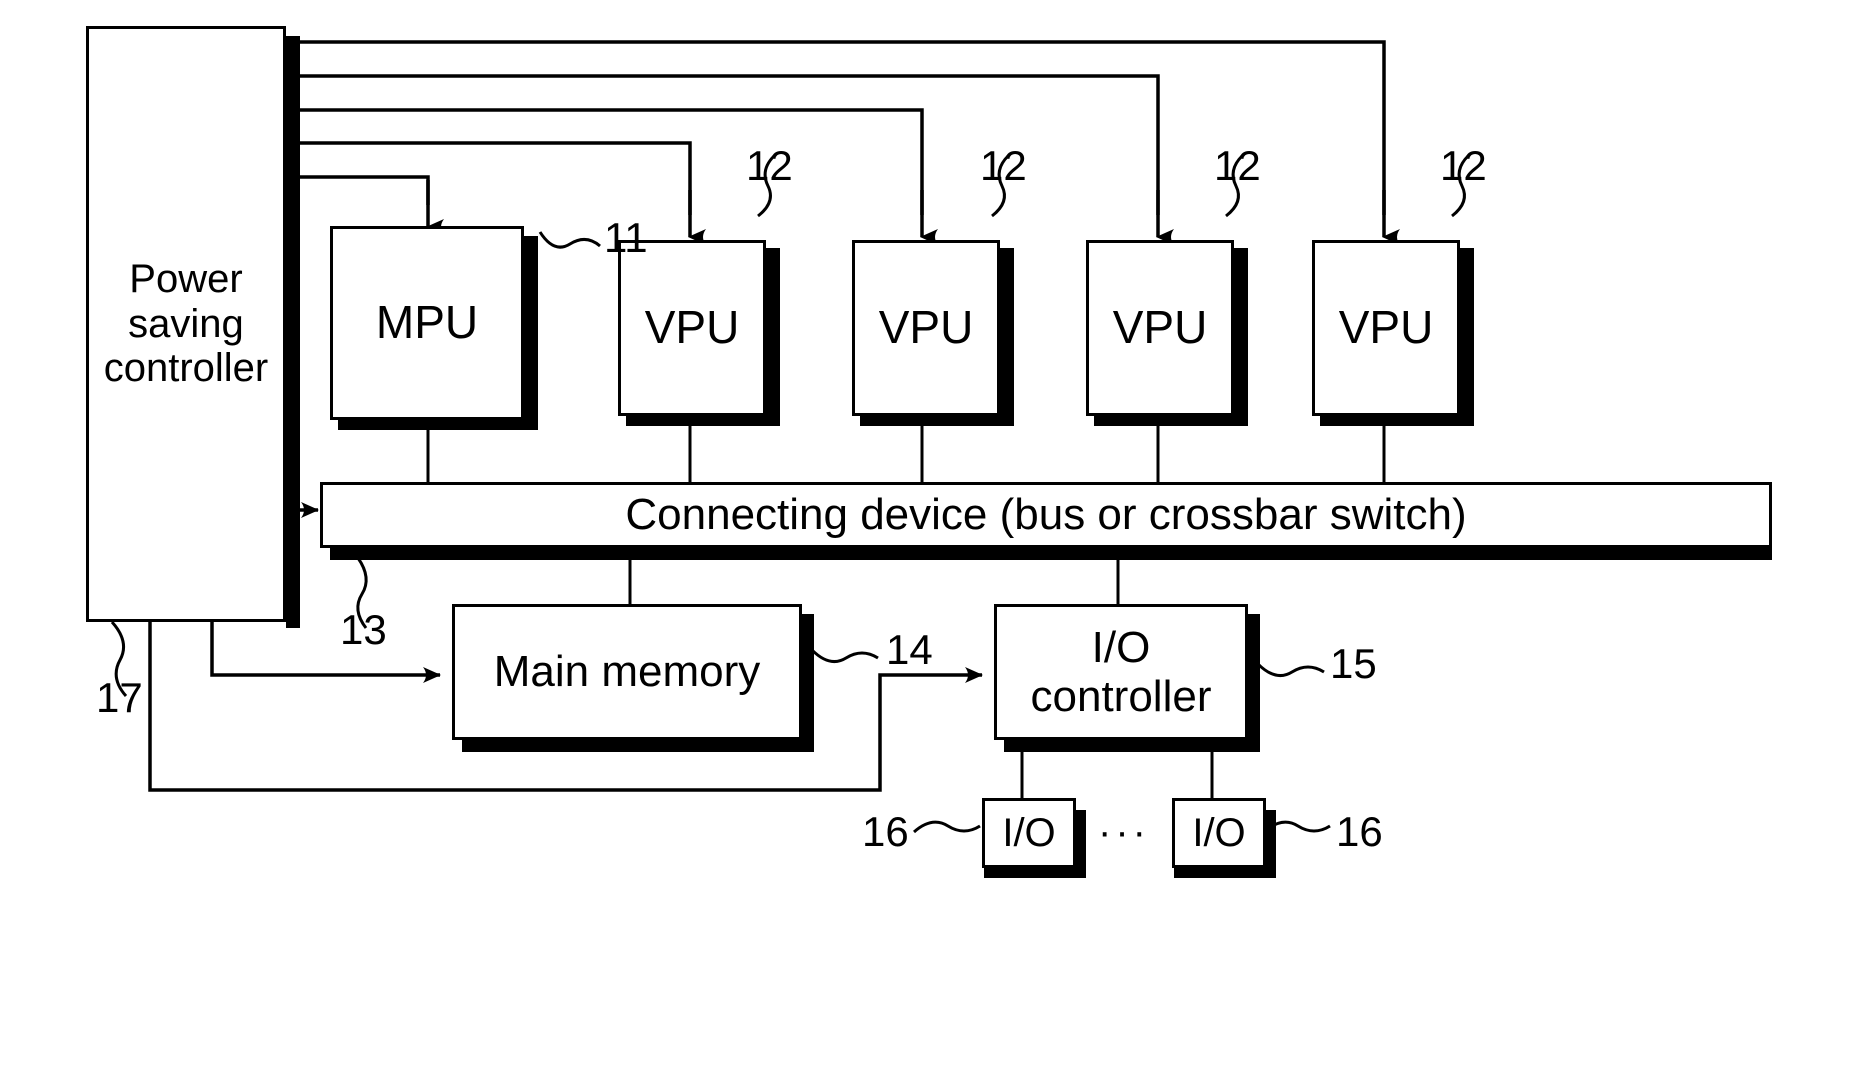 This screenshot has width=1872, height=1092. Describe the element at coordinates (1353, 663) in the screenshot. I see `ref-numeral-15: 15` at that location.